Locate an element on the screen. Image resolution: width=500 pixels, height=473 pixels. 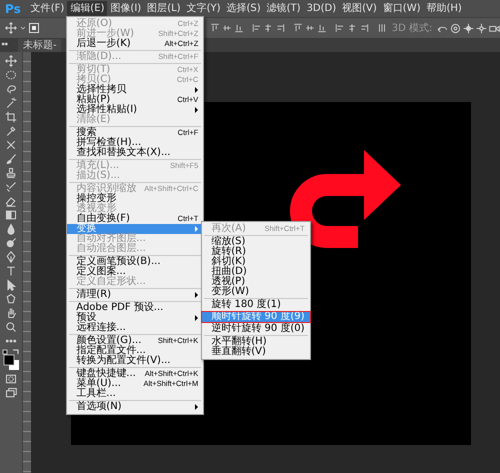
menu-item: 旋转(R) is located at coordinates (256, 252).